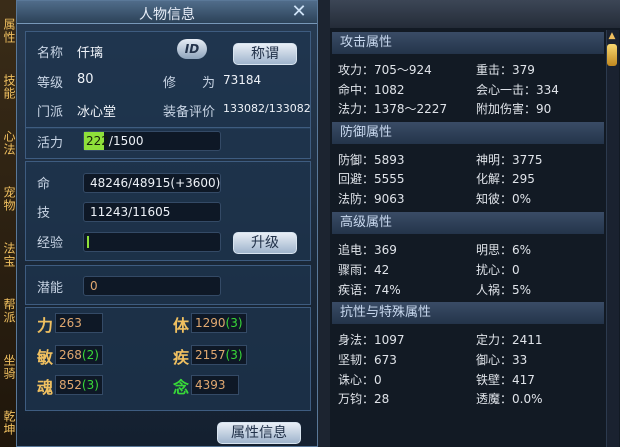 The height and width of the screenshot is (447, 620). Describe the element at coordinates (369, 290) in the screenshot. I see `attr-swift-speech: 疾语：74%` at that location.